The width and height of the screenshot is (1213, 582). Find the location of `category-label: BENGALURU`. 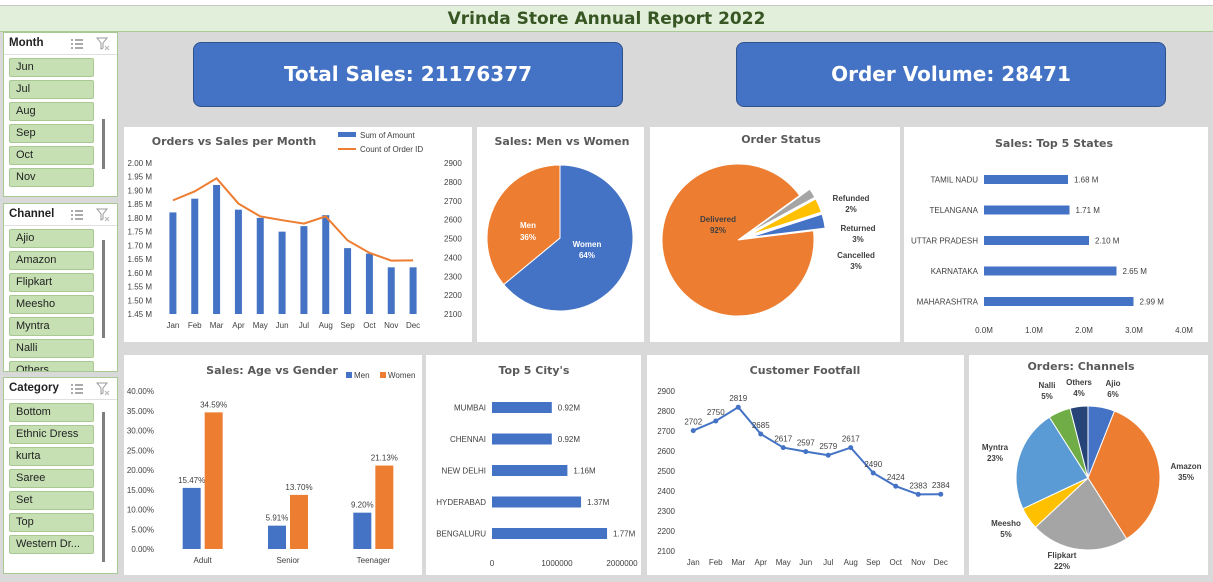

category-label: BENGALURU is located at coordinates (461, 534).